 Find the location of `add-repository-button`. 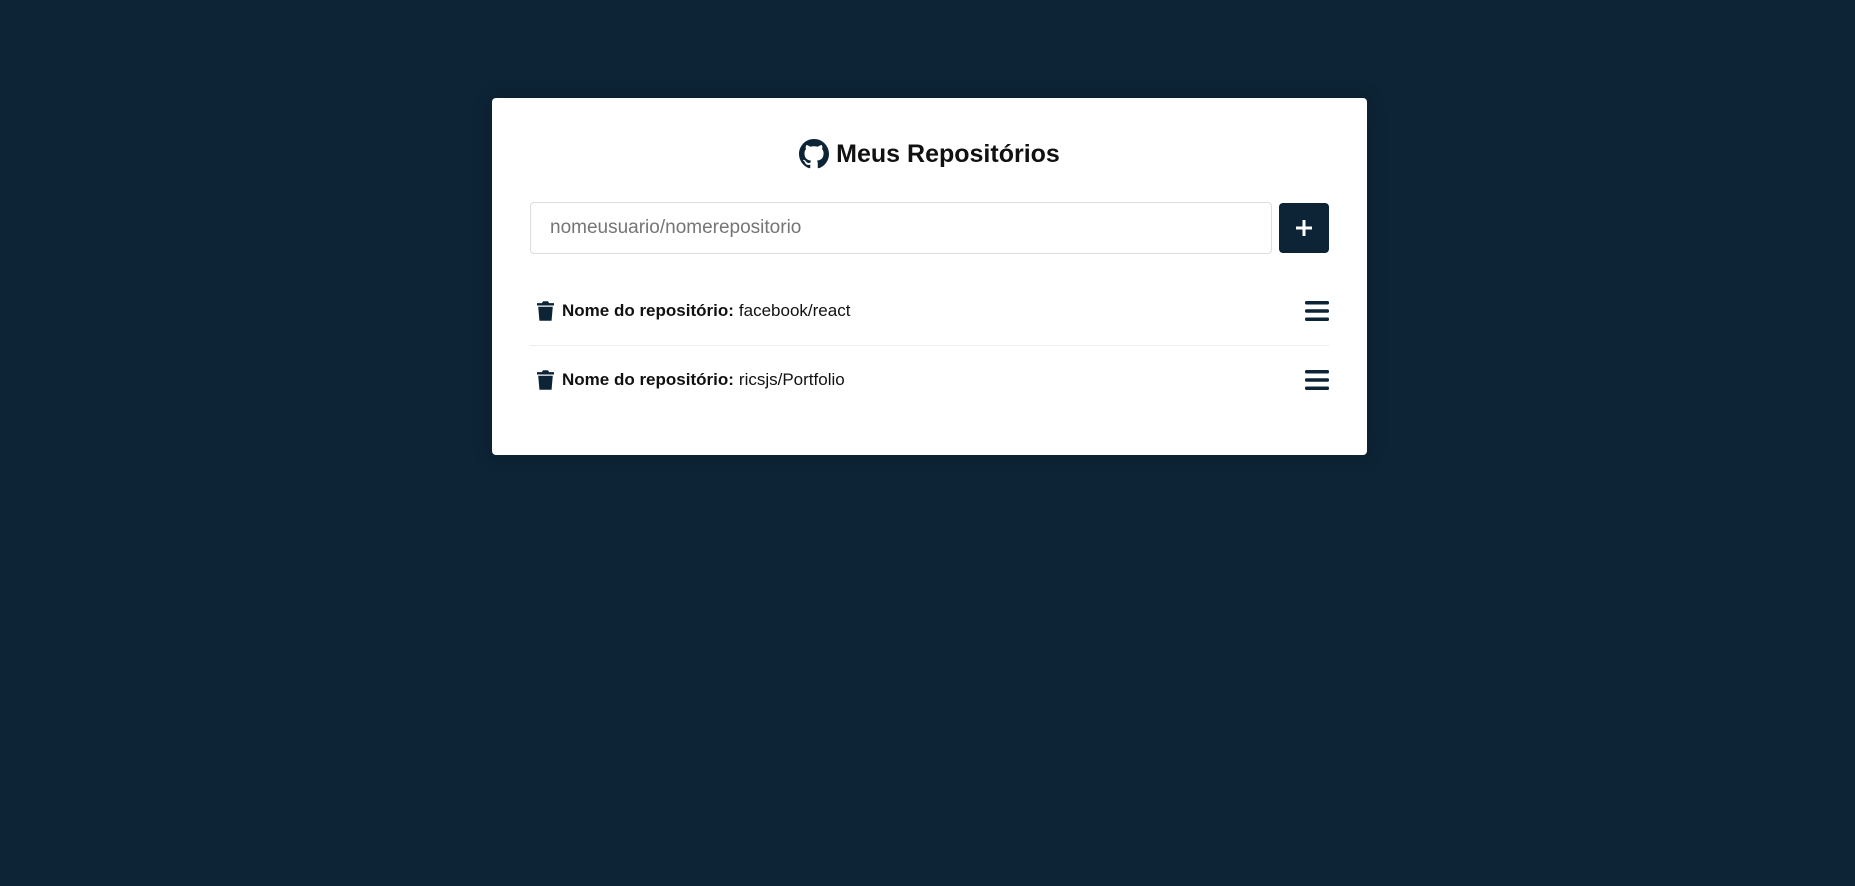

add-repository-button is located at coordinates (1304, 228).